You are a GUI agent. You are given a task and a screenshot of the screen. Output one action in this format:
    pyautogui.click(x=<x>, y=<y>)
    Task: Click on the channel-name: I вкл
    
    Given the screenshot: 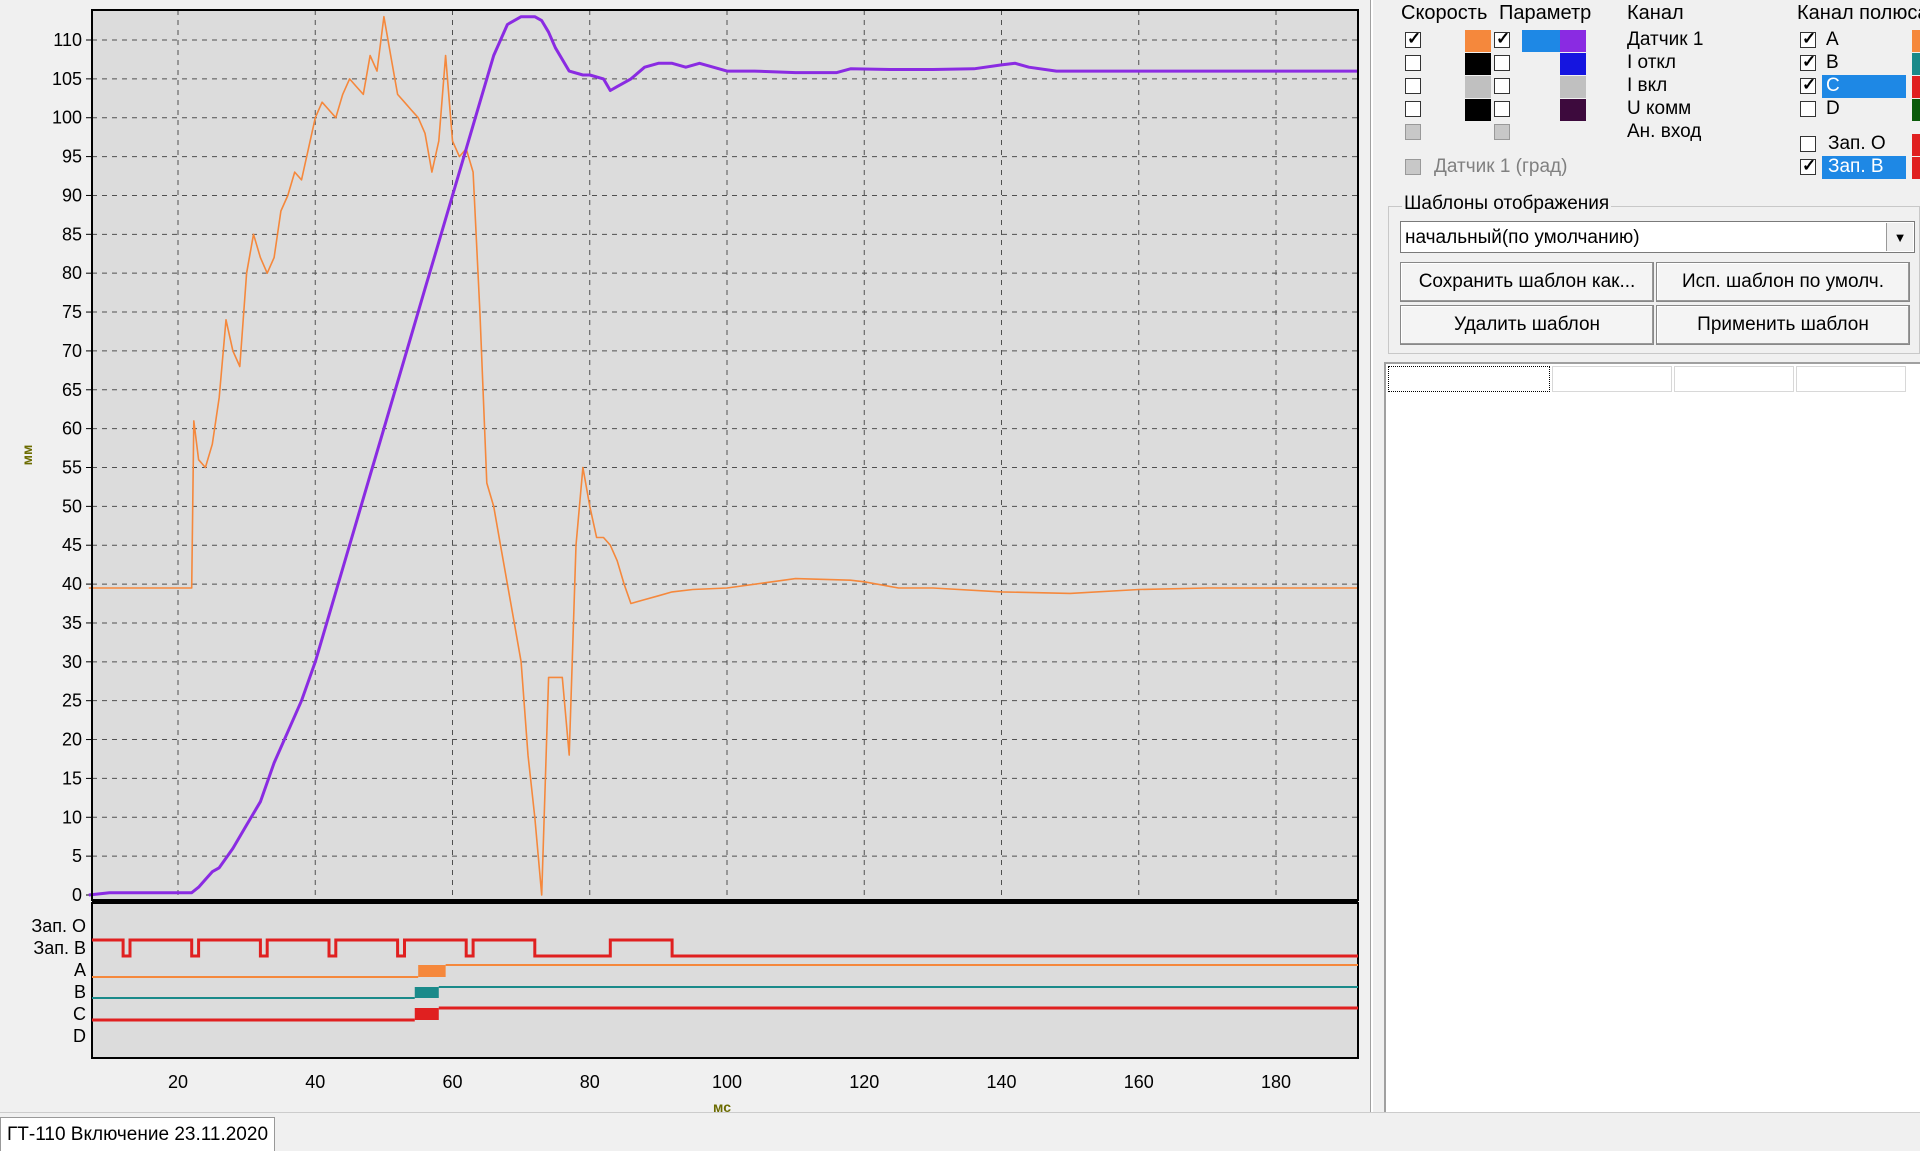 What is the action you would take?
    pyautogui.click(x=1647, y=85)
    